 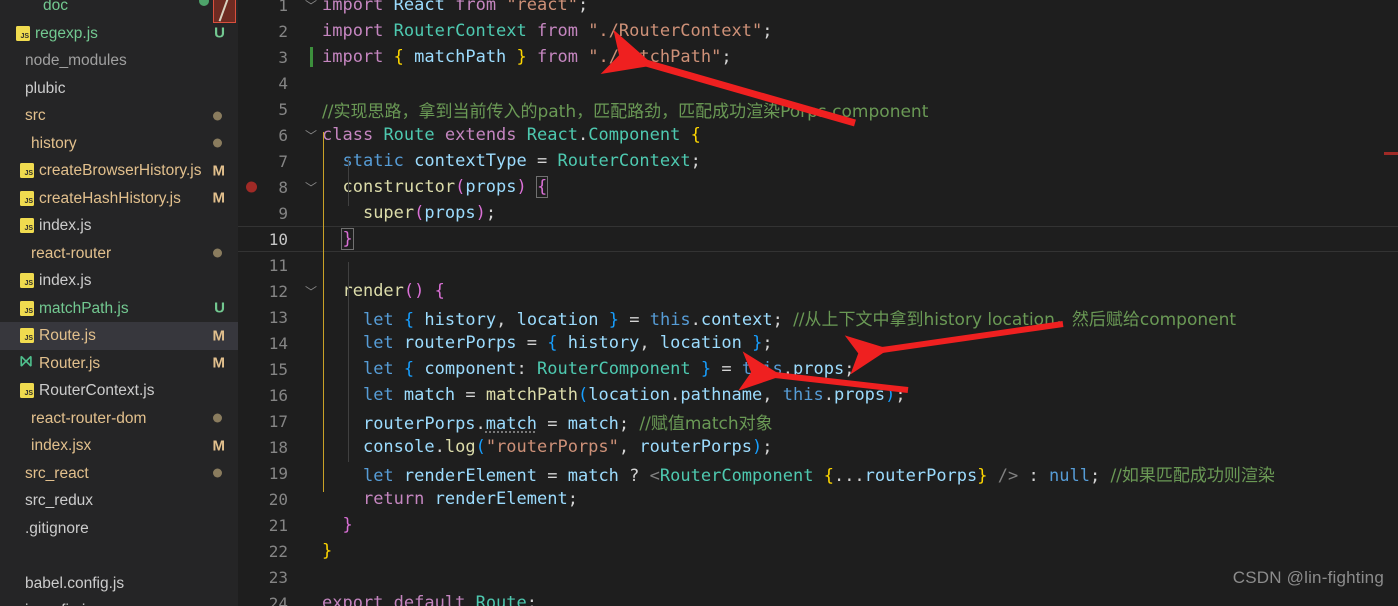 What do you see at coordinates (860, 187) in the screenshot?
I see `line-content: constructor(props) {` at bounding box center [860, 187].